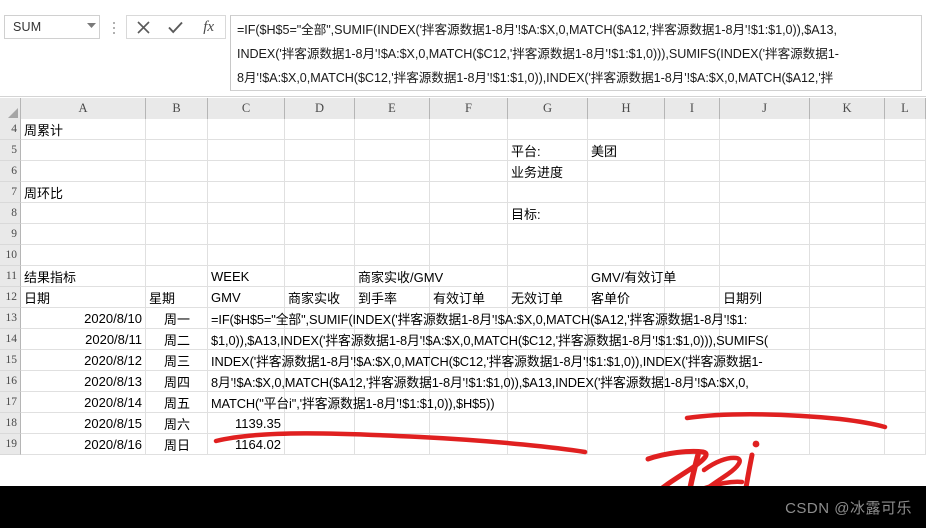  Describe the element at coordinates (246, 234) in the screenshot. I see `cell-C9` at that location.